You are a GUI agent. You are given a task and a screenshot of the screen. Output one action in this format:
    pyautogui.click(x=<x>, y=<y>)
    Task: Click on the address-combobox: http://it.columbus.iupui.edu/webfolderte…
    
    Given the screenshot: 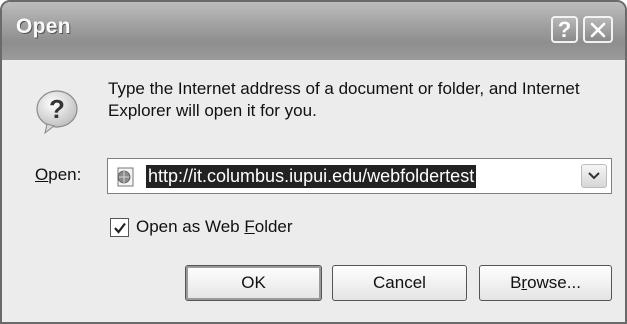 What is the action you would take?
    pyautogui.click(x=359, y=176)
    